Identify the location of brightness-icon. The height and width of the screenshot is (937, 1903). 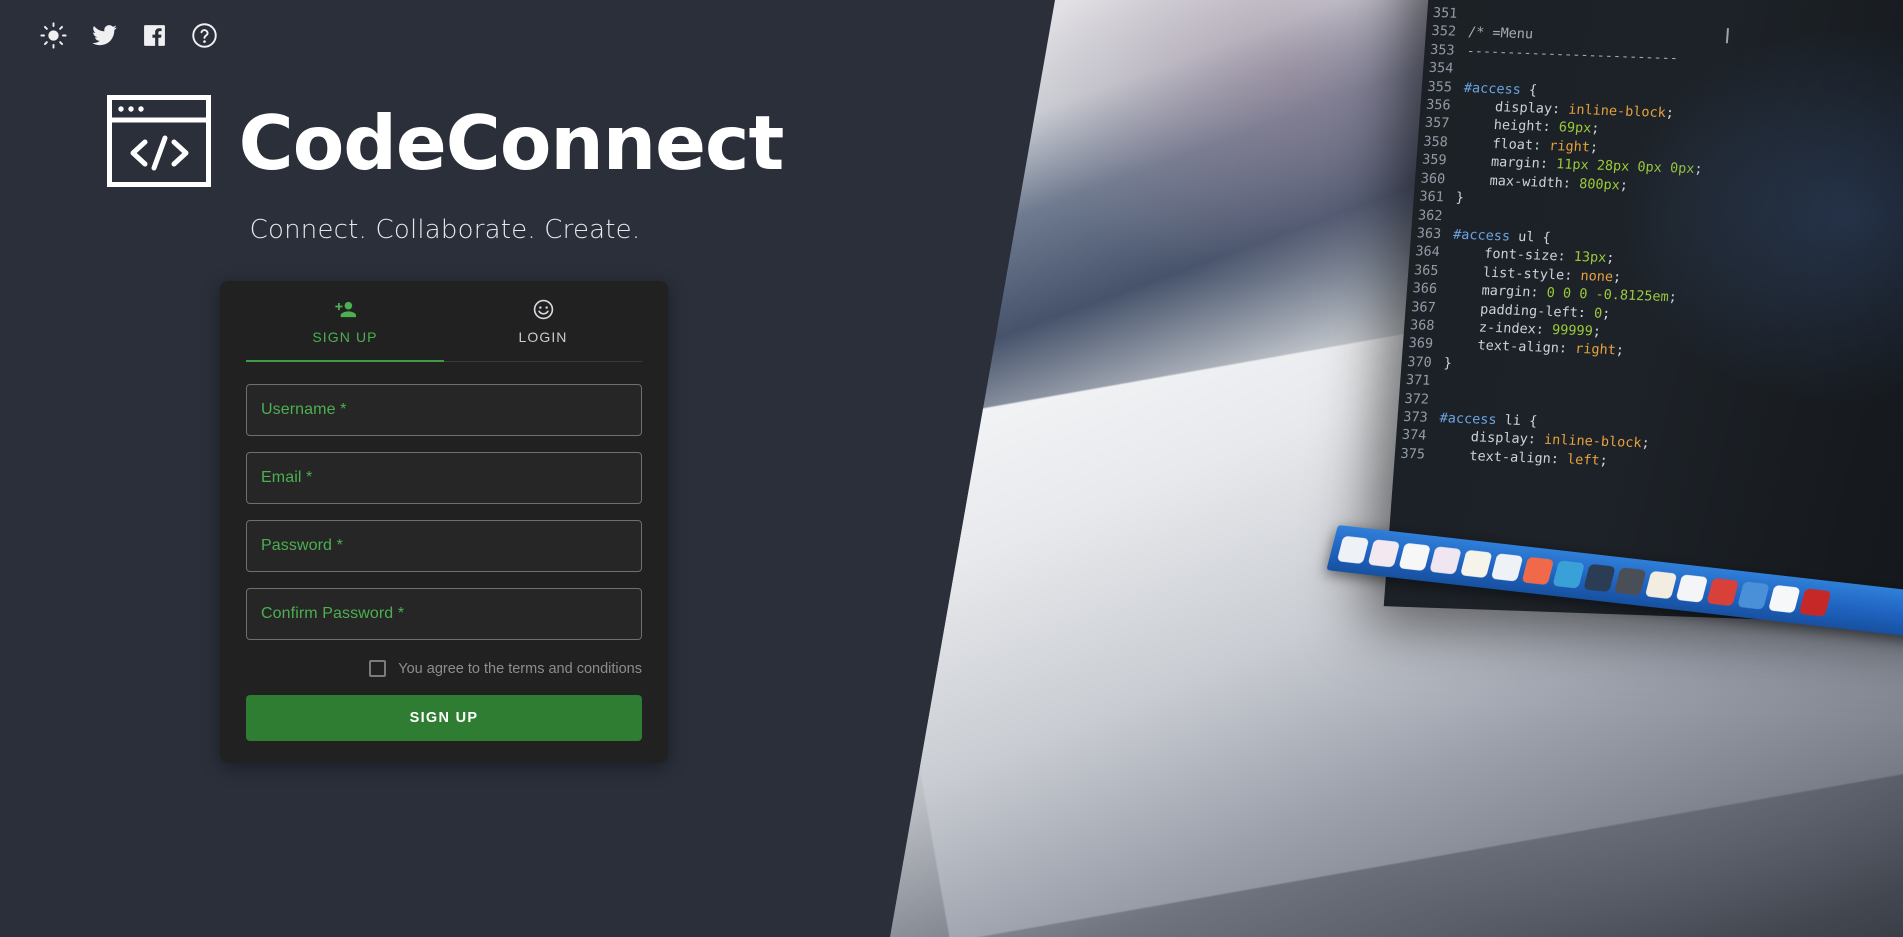
(53, 35).